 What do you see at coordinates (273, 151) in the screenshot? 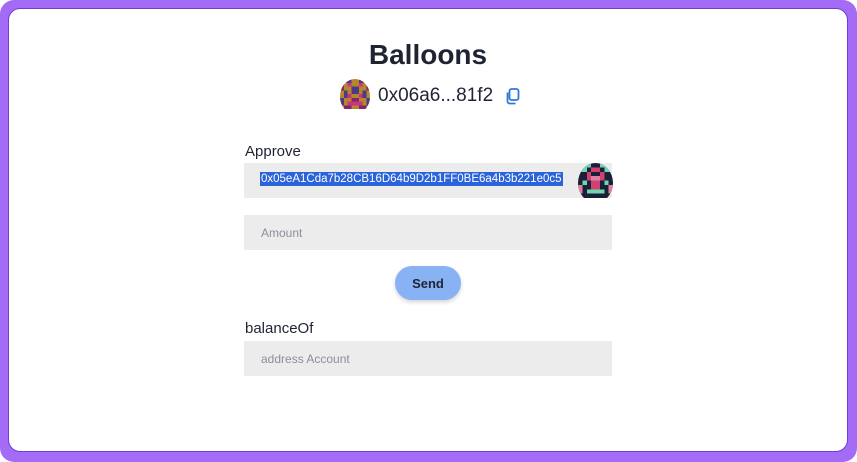
I see `approve-label: Approve` at bounding box center [273, 151].